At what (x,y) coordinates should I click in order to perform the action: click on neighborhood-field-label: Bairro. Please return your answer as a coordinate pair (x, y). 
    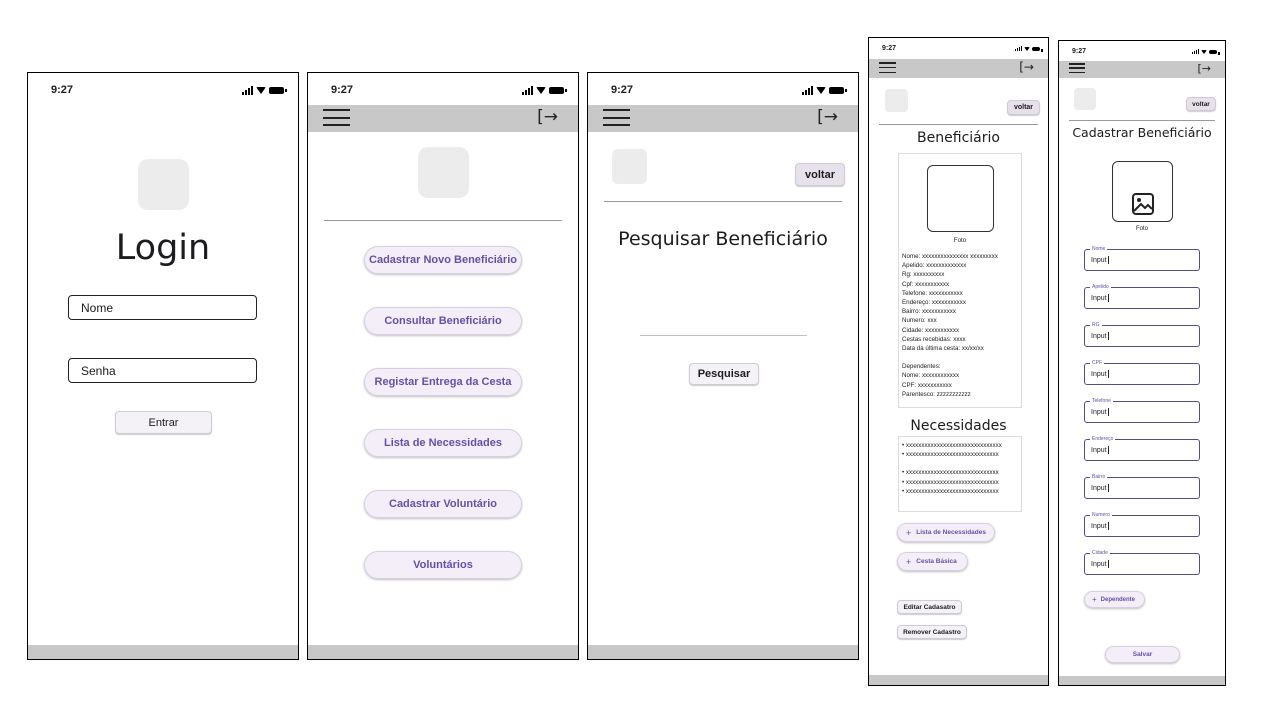
    Looking at the image, I should click on (1099, 477).